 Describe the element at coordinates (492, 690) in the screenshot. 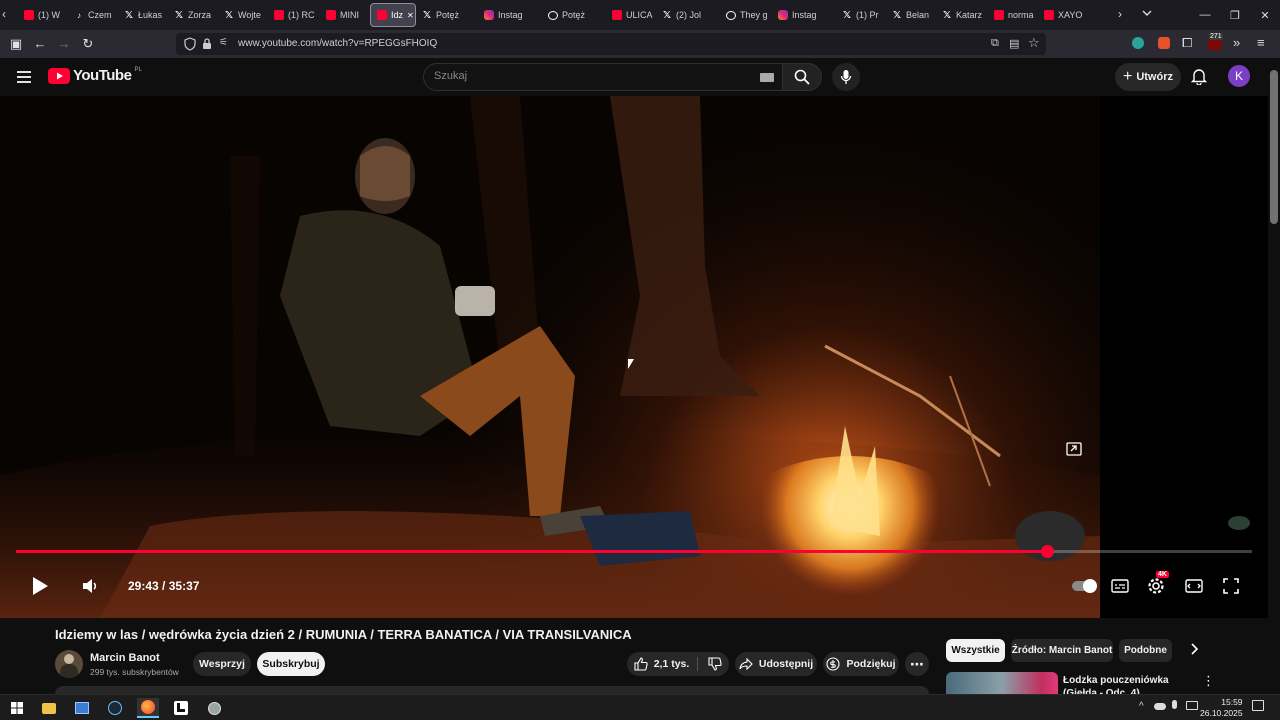

I see `description-box-top` at that location.